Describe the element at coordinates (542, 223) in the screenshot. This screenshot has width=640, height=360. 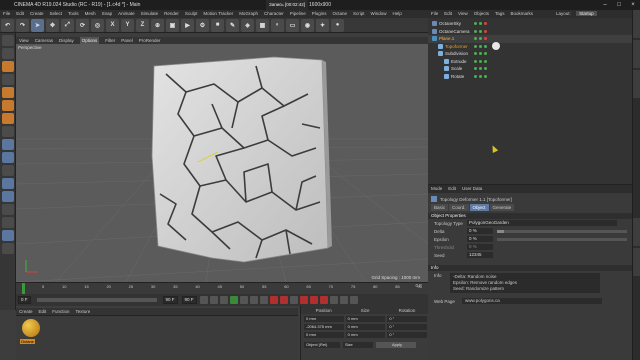
I see `topology-type-select: PolygonGeoGarden` at that location.